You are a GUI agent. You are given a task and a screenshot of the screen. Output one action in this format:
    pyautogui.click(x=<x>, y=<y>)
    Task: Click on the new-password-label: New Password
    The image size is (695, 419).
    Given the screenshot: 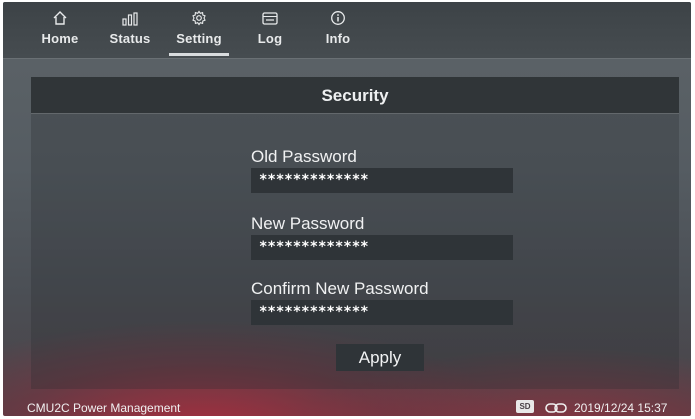 What is the action you would take?
    pyautogui.click(x=308, y=223)
    